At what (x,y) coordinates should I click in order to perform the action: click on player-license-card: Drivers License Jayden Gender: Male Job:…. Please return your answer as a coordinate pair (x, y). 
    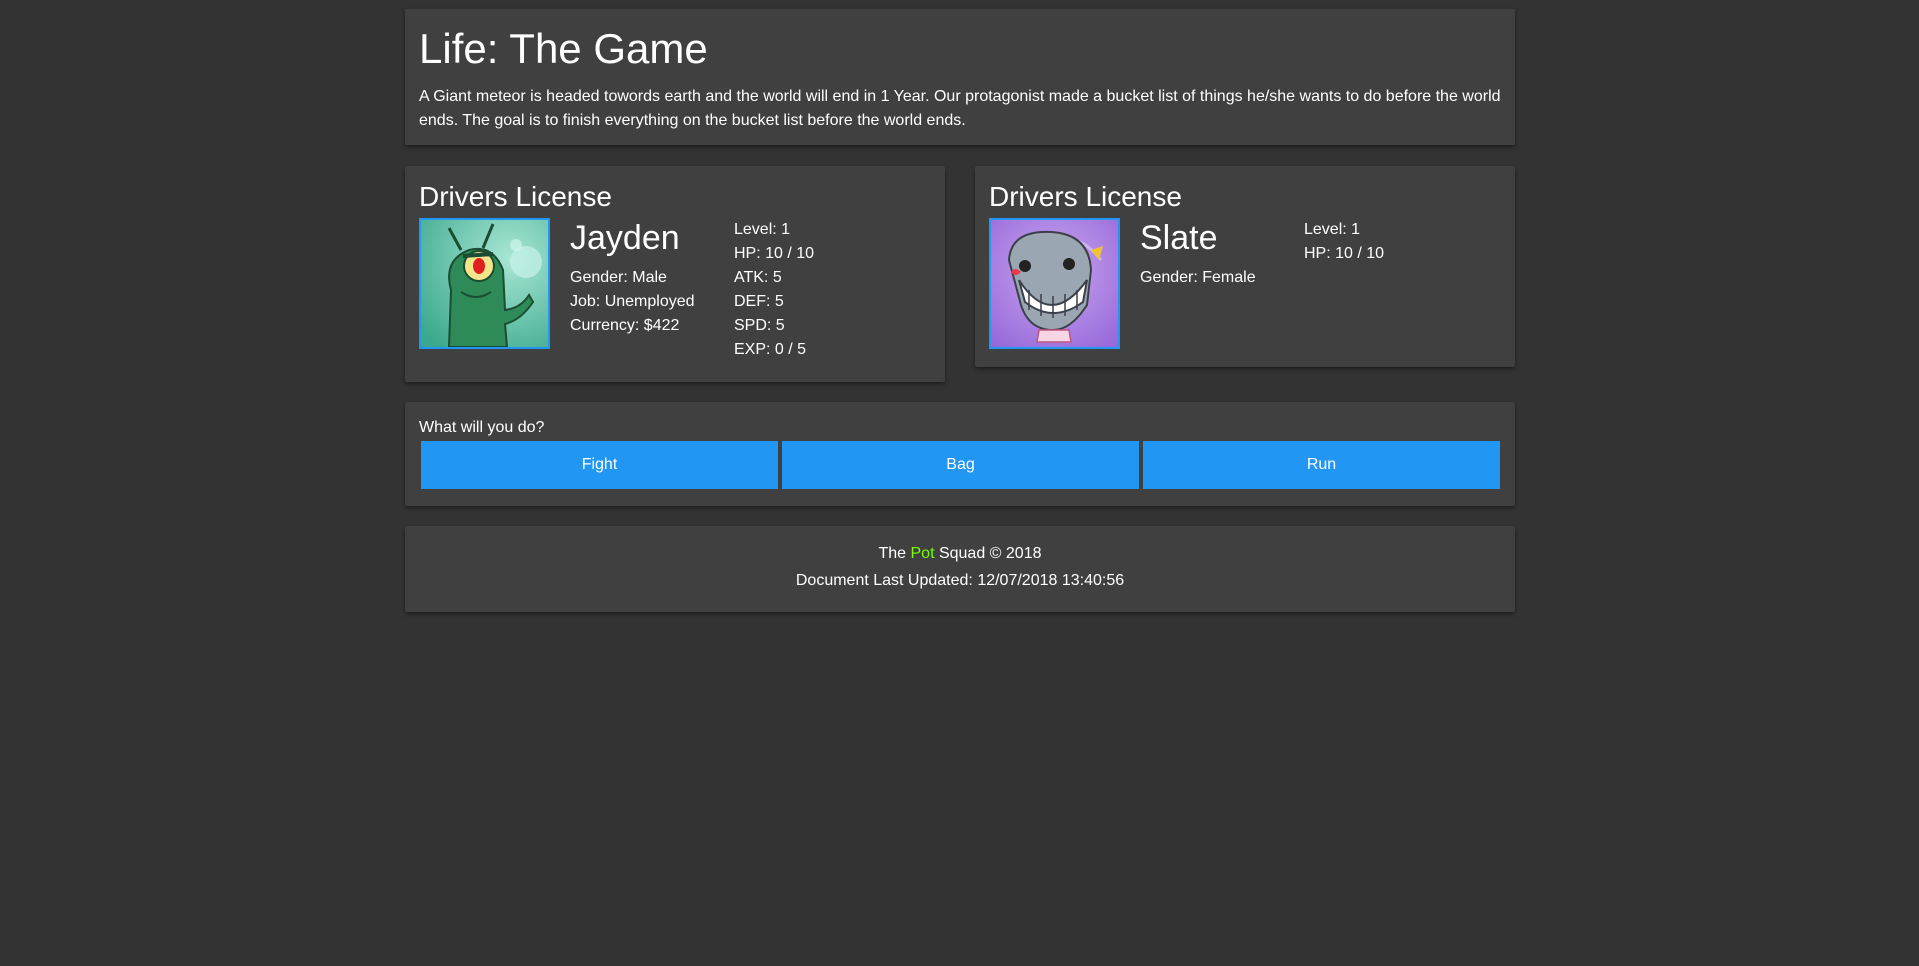
    Looking at the image, I should click on (675, 274).